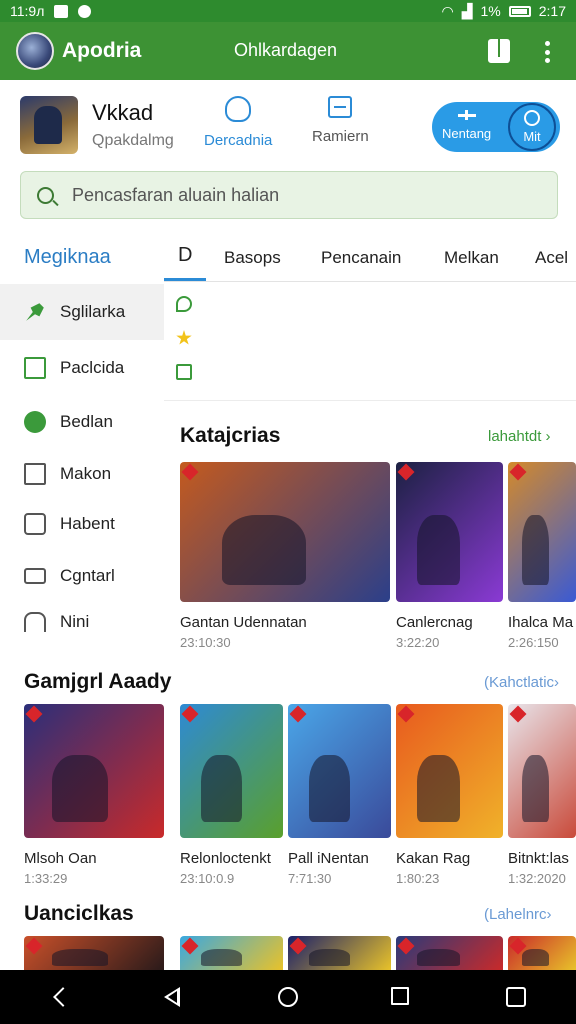 Image resolution: width=576 pixels, height=1024 pixels. I want to click on status-clock: 2:17, so click(552, 11).